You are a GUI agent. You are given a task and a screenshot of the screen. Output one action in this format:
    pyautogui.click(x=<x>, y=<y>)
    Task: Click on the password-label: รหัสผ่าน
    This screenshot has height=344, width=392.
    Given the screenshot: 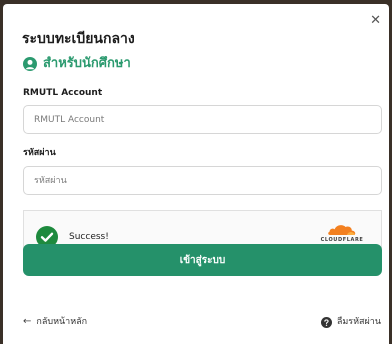 What is the action you would take?
    pyautogui.click(x=39, y=153)
    